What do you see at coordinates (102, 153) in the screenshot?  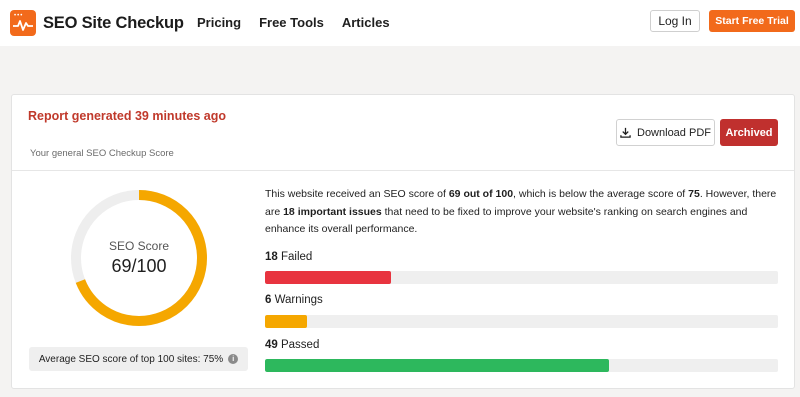 I see `score-subtitle: Your general SEO Checkup Score` at bounding box center [102, 153].